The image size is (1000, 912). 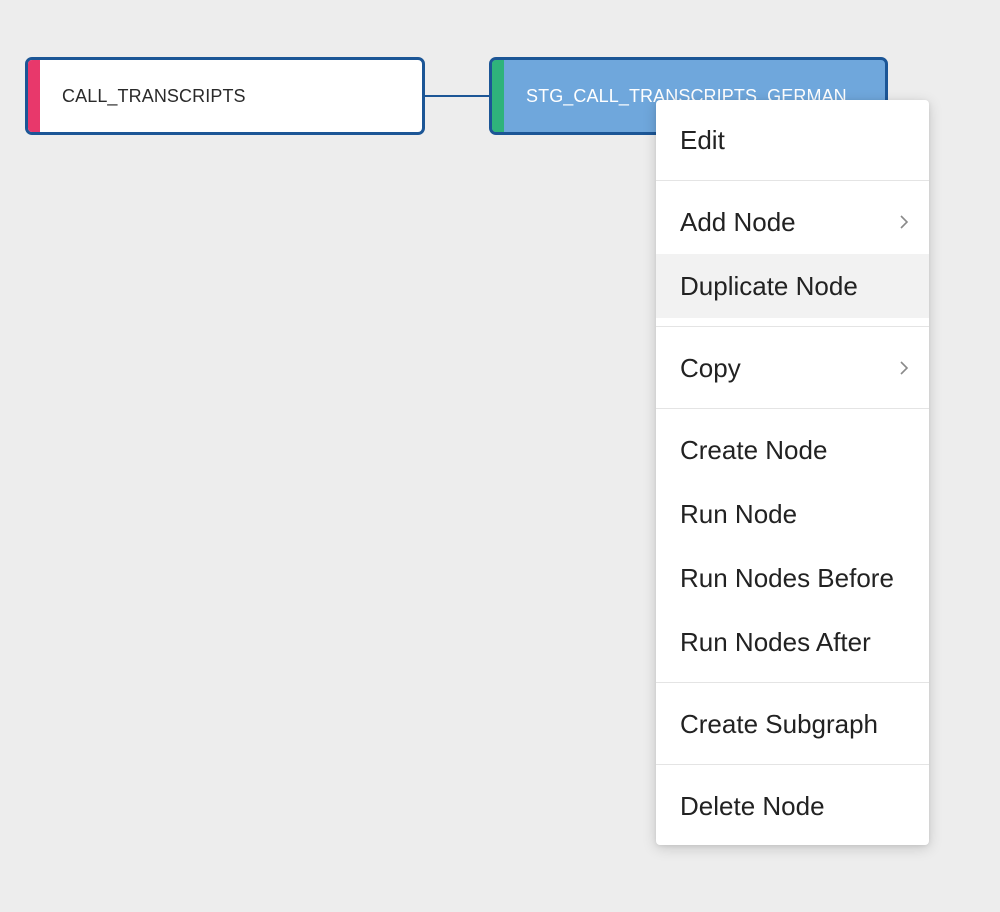 What do you see at coordinates (34, 96) in the screenshot?
I see `source-node-type-stripe` at bounding box center [34, 96].